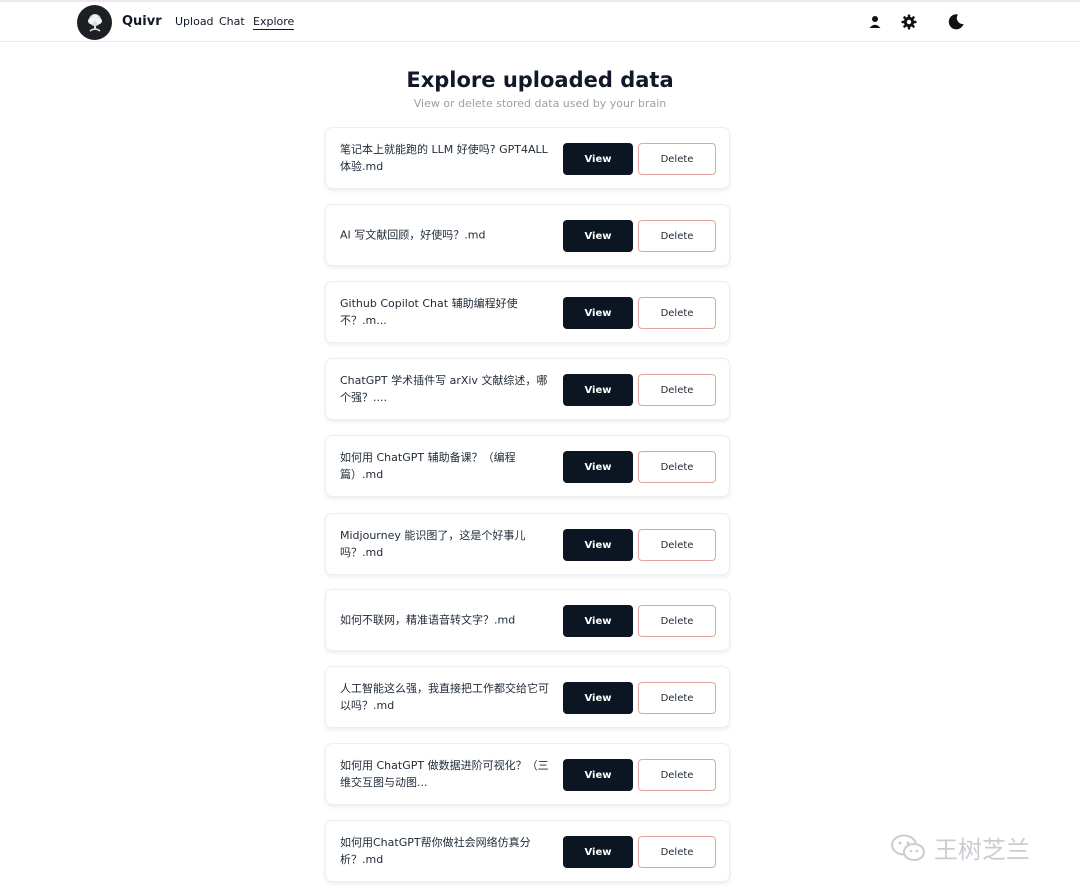 The image size is (1080, 896). What do you see at coordinates (527, 544) in the screenshot?
I see `document-card: Midjourney 能识图了，这是个好事儿吗？.md View Delete` at bounding box center [527, 544].